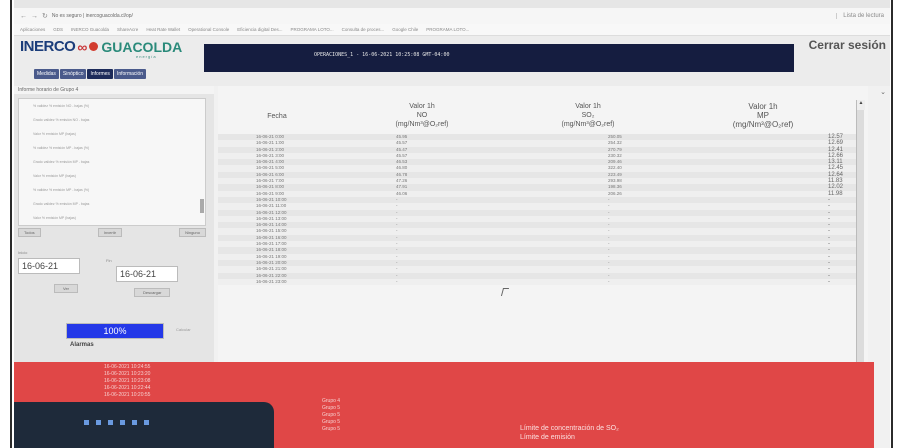 The height and width of the screenshot is (448, 903). I want to click on reload-icon: ↻, so click(45, 16).